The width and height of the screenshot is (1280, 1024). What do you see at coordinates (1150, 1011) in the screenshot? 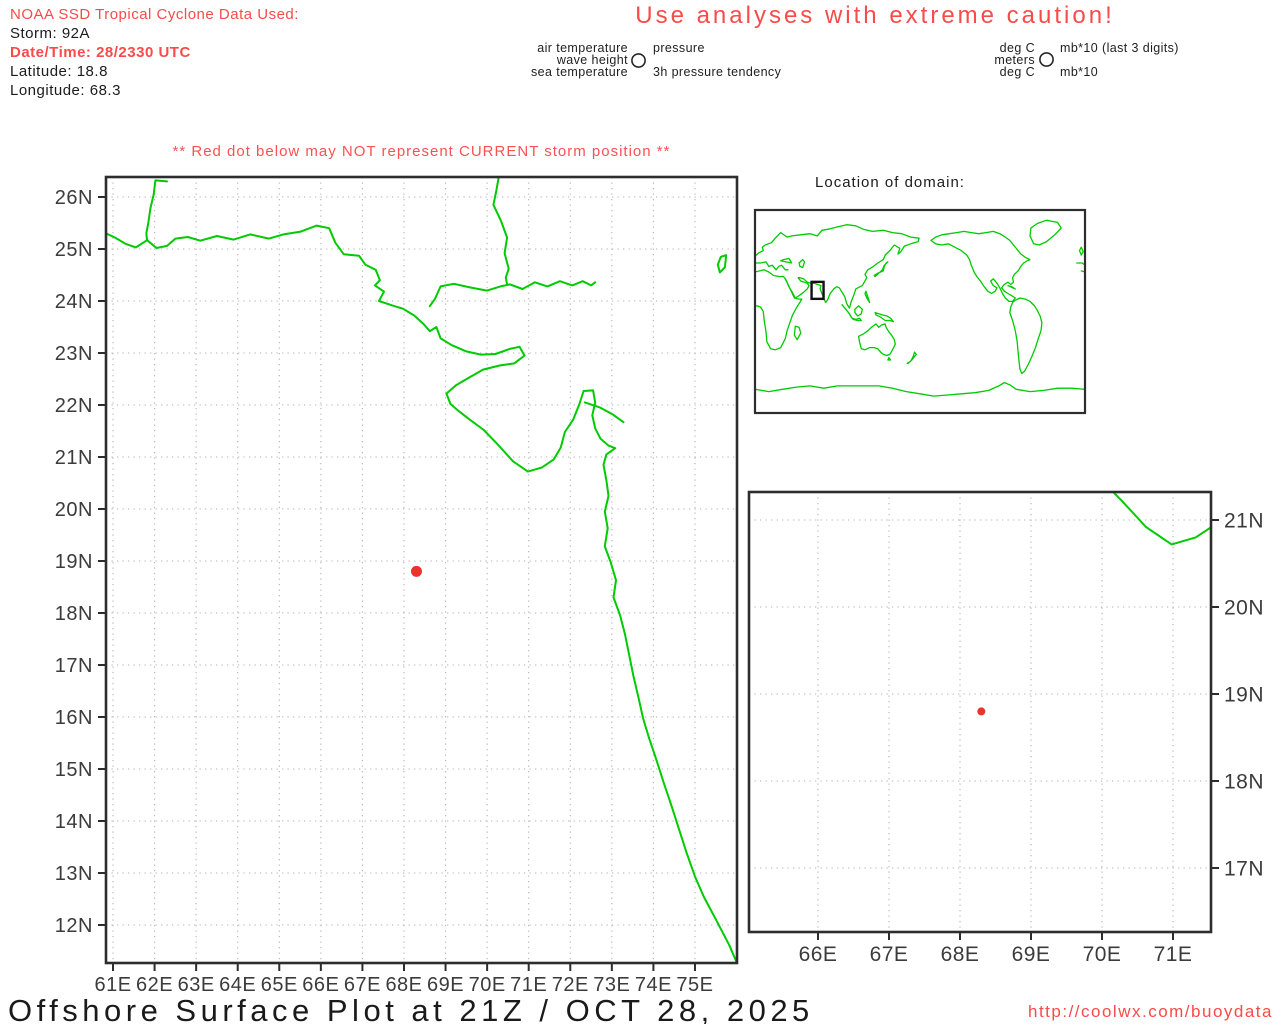
I see `source-url: http://coolwx.com/buoydata` at bounding box center [1150, 1011].